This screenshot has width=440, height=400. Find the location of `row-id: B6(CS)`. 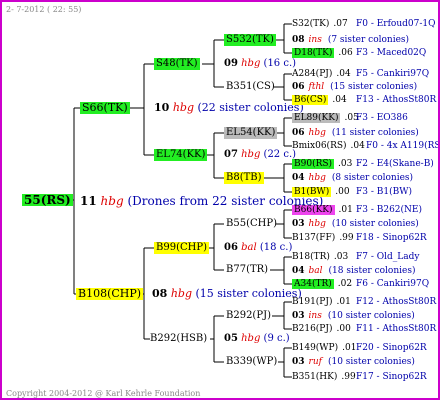

row-id: B6(CS) is located at coordinates (310, 100).